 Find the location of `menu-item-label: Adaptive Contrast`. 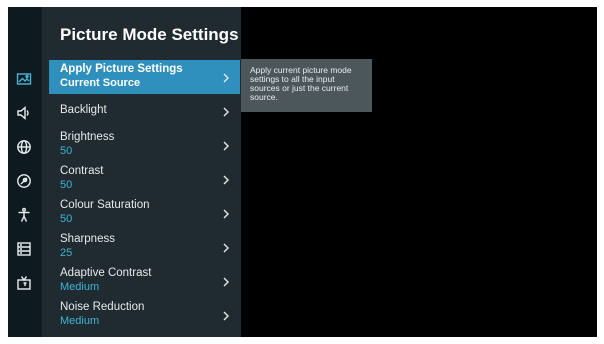

menu-item-label: Adaptive Contrast is located at coordinates (106, 273).